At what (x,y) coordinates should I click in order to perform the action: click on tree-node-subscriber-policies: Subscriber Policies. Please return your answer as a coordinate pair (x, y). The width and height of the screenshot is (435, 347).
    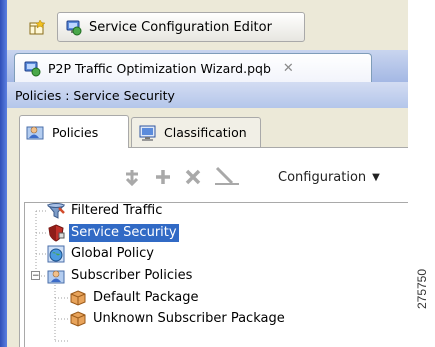
    Looking at the image, I should click on (120, 276).